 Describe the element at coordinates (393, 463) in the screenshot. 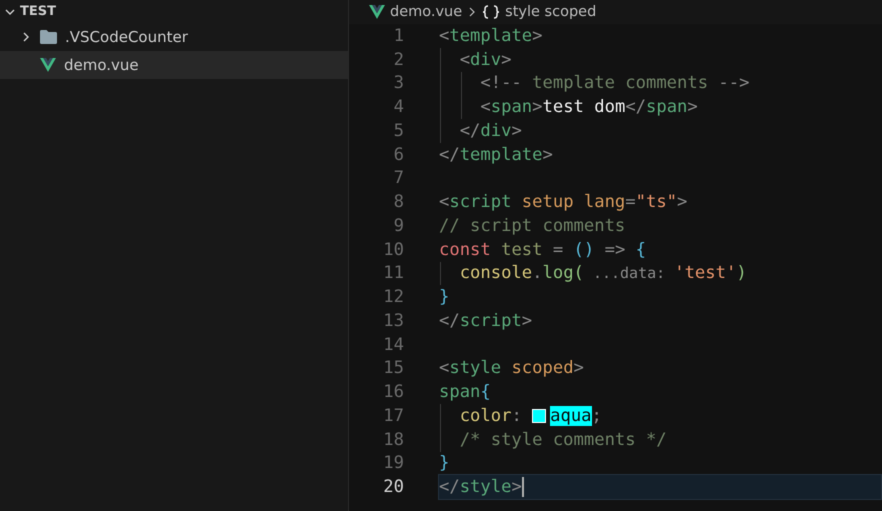

I see `line-number: 19` at that location.